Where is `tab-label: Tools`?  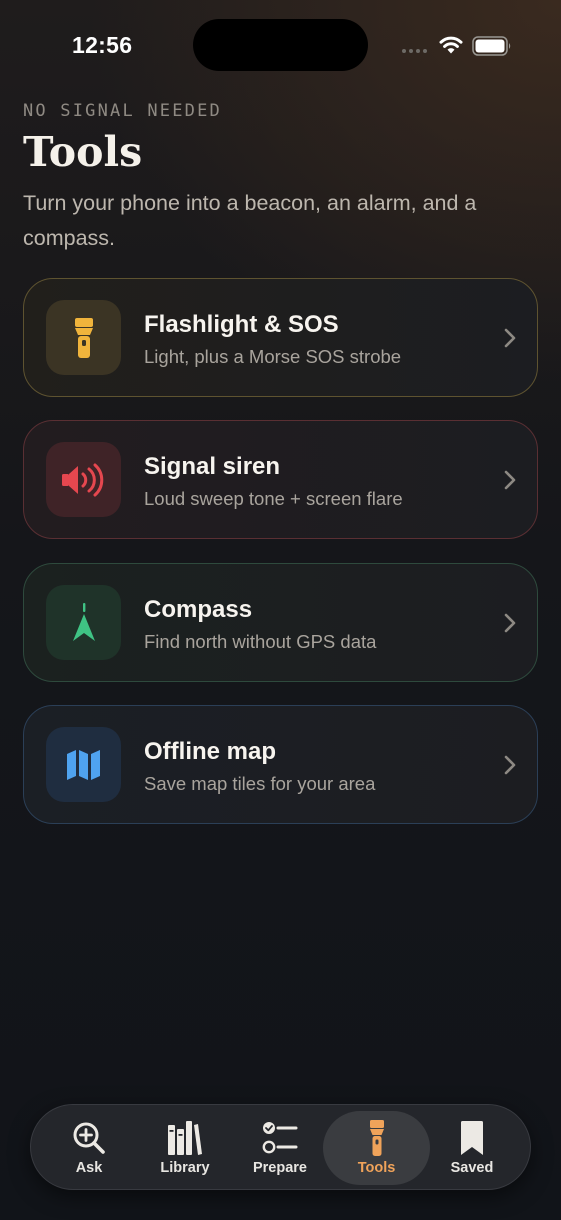 tab-label: Tools is located at coordinates (376, 1168).